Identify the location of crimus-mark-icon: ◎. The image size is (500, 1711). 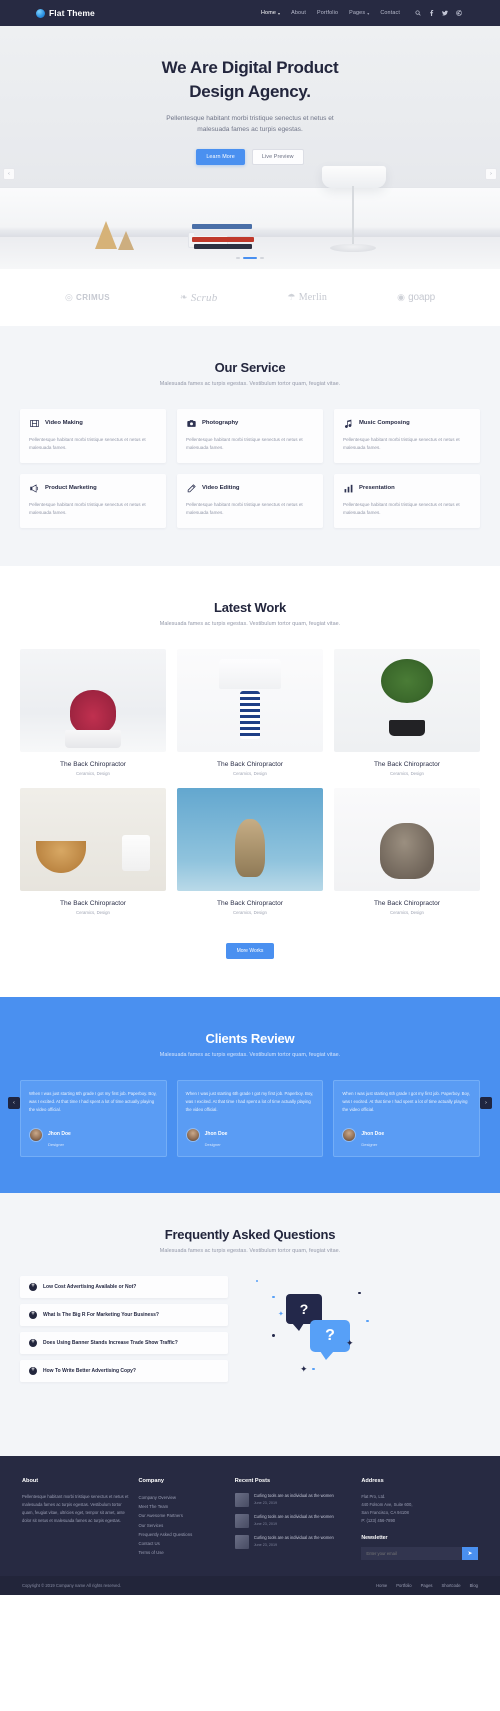
(69, 297).